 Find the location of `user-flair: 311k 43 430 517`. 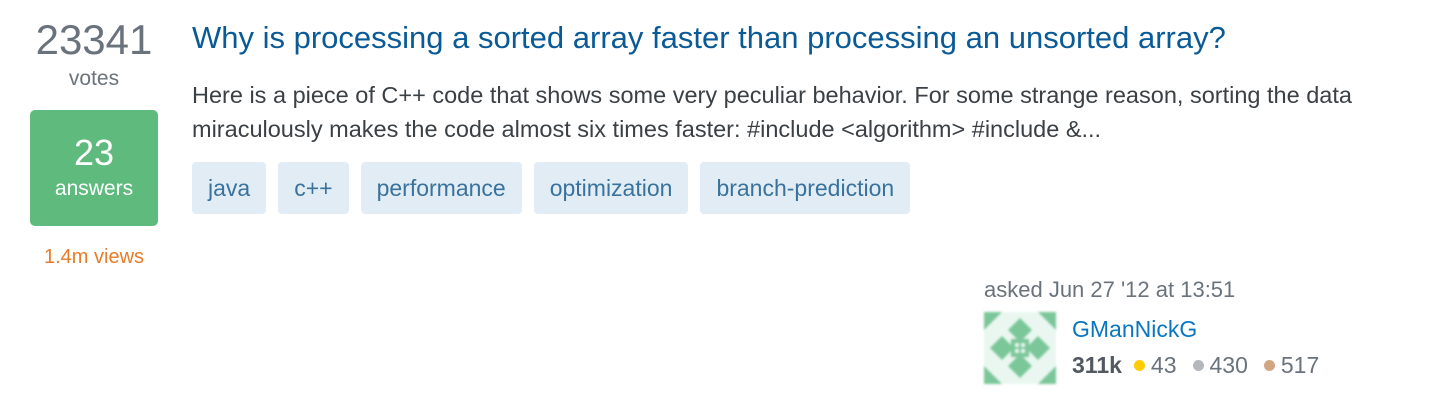

user-flair: 311k 43 430 517 is located at coordinates (1203, 365).